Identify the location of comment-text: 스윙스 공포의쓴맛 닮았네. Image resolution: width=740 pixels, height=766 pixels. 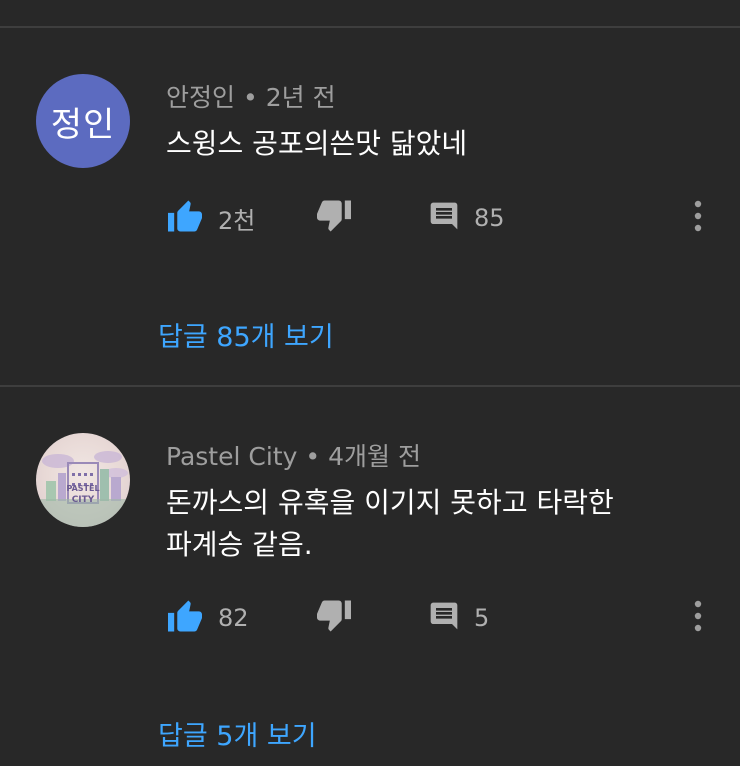
(317, 143).